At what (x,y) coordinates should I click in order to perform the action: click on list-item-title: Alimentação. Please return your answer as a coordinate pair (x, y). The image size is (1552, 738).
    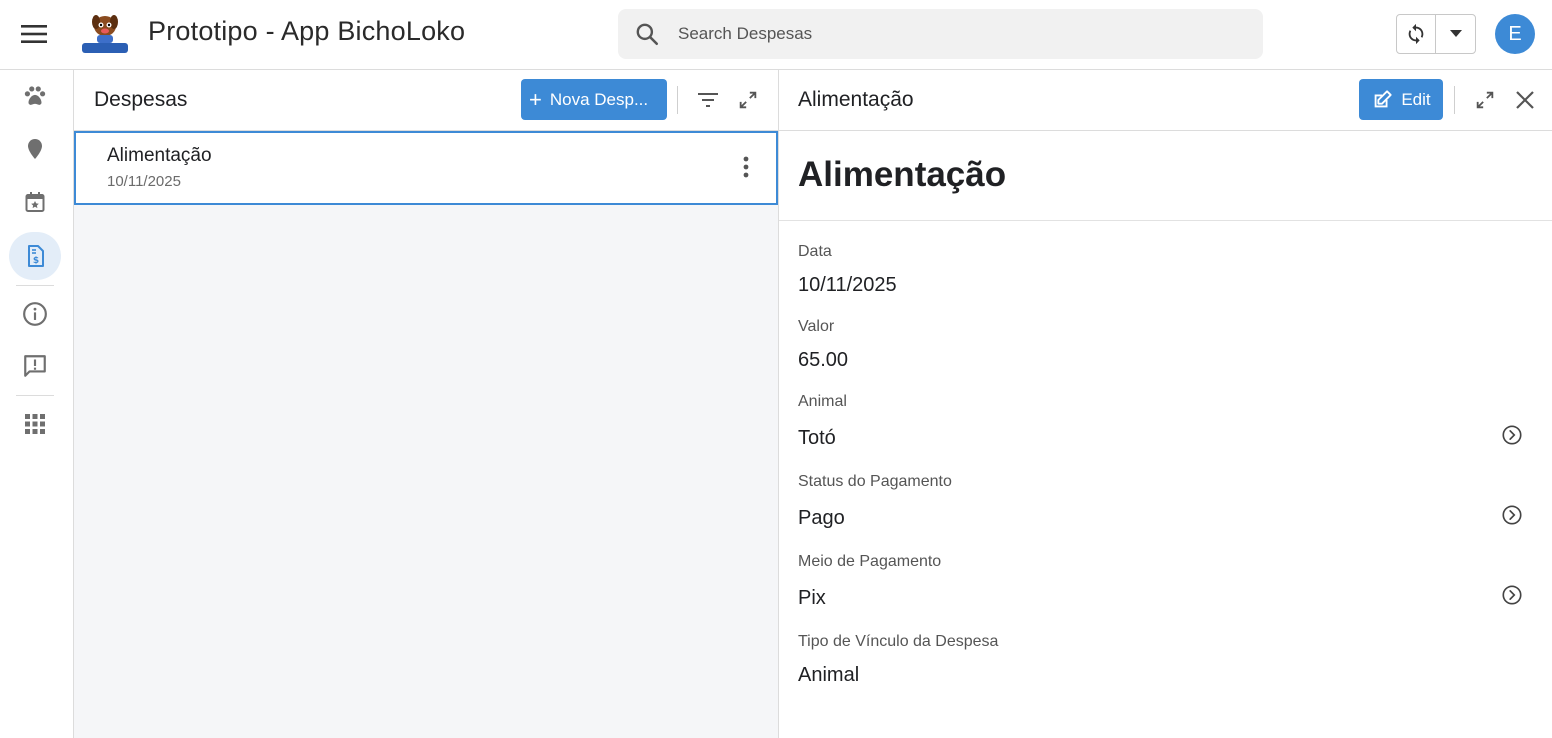
    Looking at the image, I should click on (159, 155).